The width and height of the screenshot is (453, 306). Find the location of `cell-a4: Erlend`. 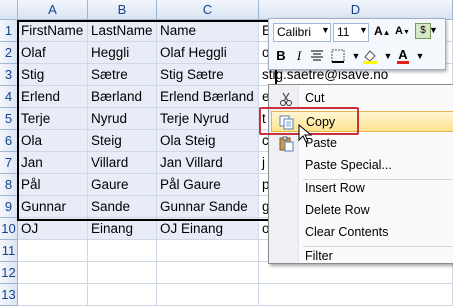

cell-a4: Erlend is located at coordinates (53, 97).